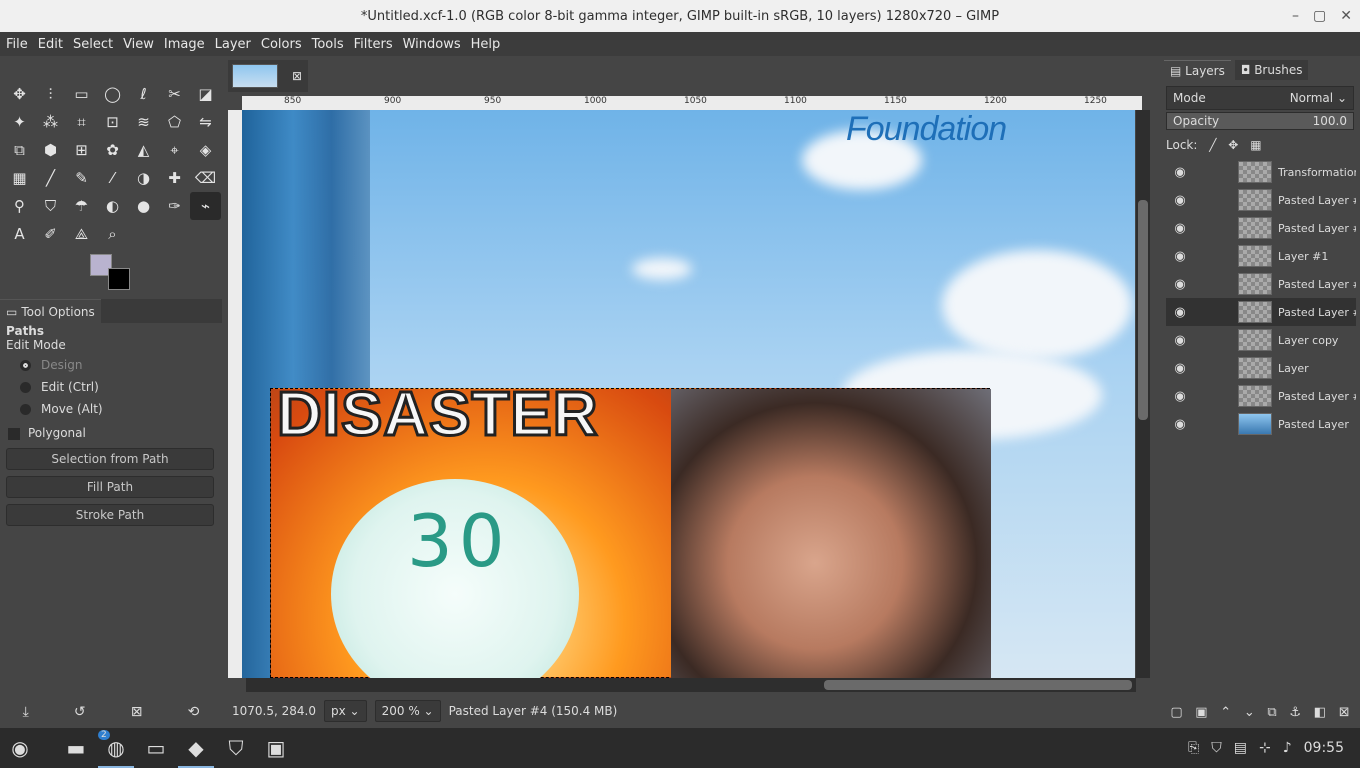 The image size is (1360, 768). I want to click on display-icon: ▣, so click(276, 748).